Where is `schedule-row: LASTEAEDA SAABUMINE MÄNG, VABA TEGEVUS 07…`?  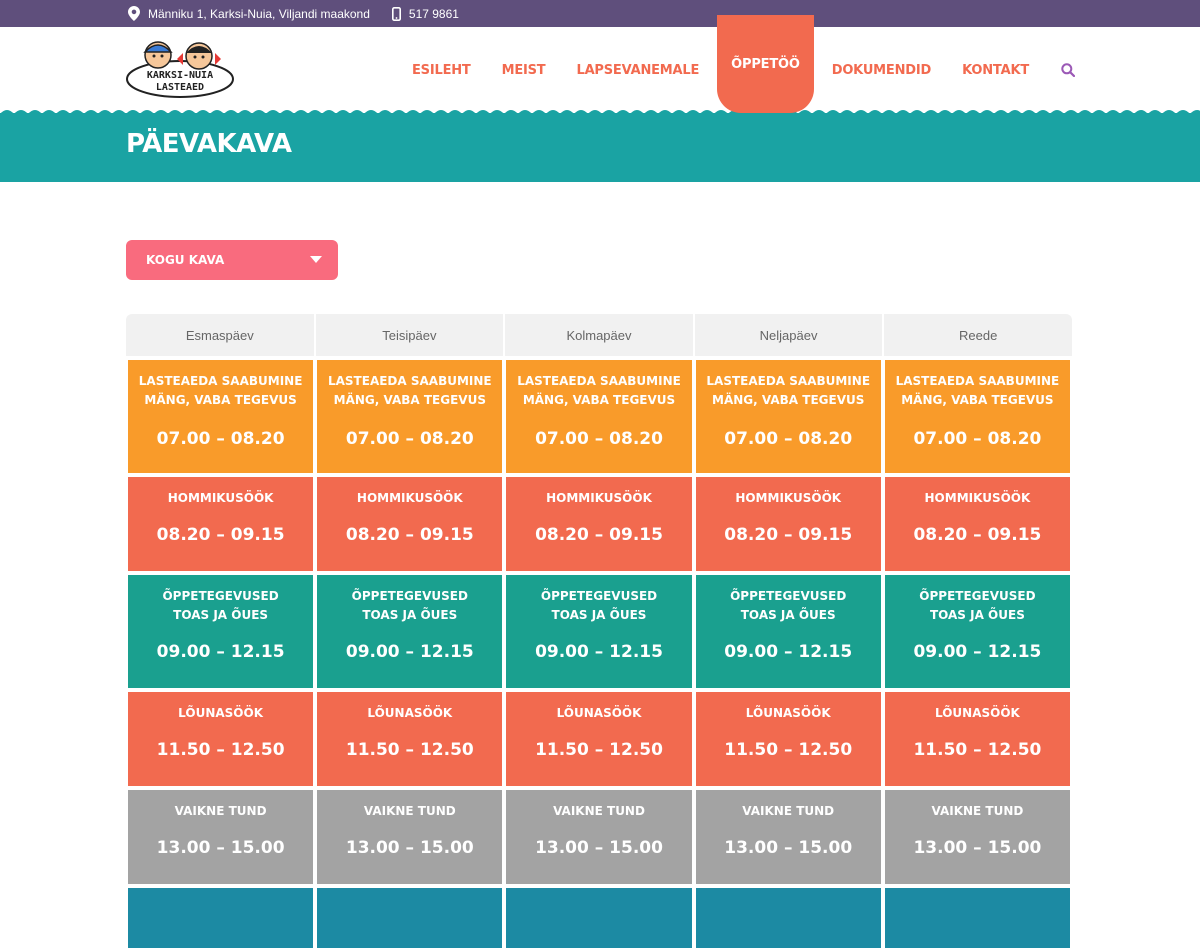
schedule-row: LASTEAEDA SAABUMINE MÄNG, VABA TEGEVUS 07… is located at coordinates (599, 416).